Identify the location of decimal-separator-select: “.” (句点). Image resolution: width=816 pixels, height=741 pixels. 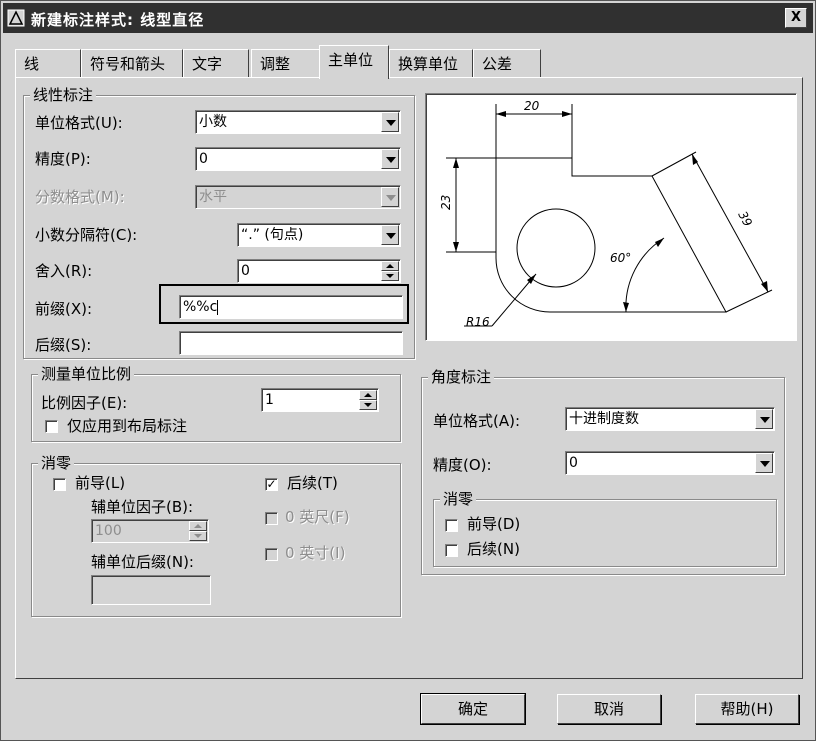
(319, 235).